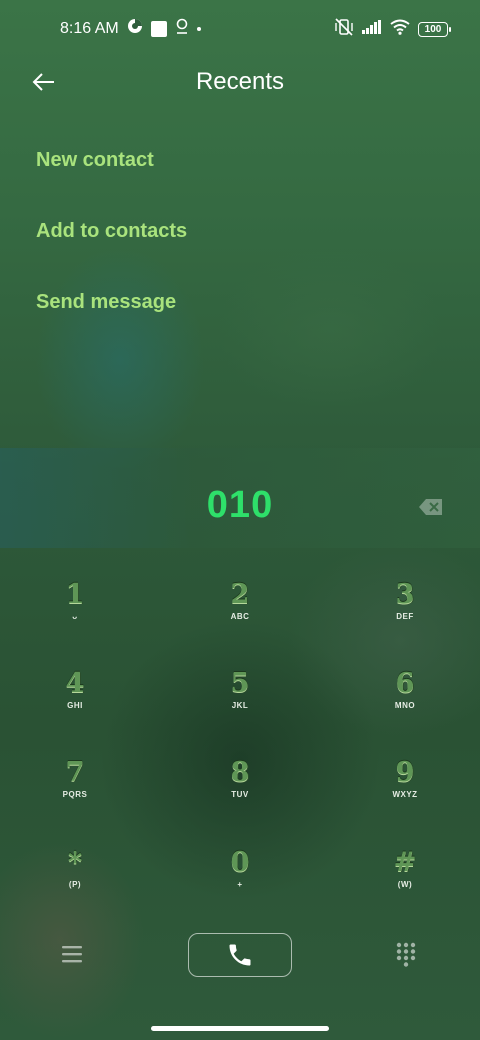 The height and width of the screenshot is (1040, 480). I want to click on key-digit: 5, so click(240, 683).